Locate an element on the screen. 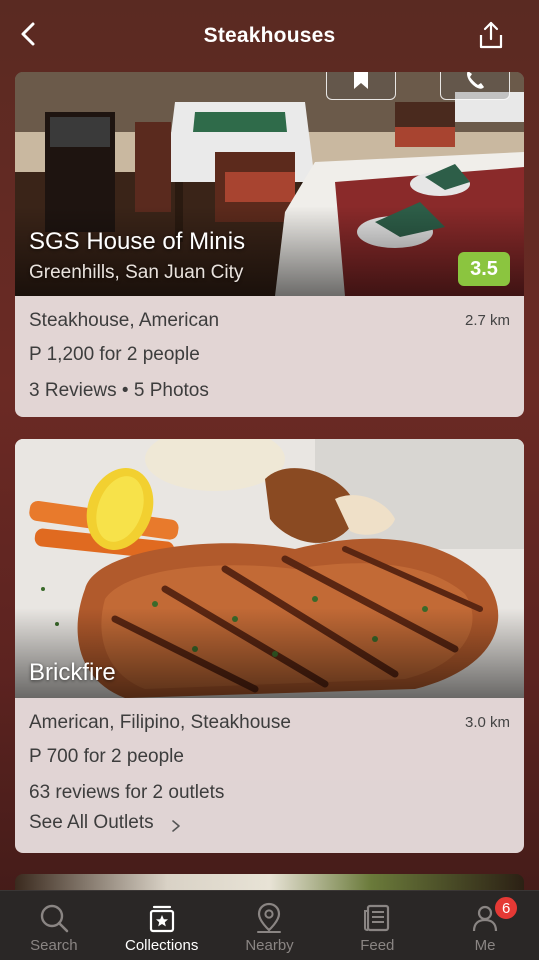 The image size is (539, 960). collections-icon is located at coordinates (161, 919).